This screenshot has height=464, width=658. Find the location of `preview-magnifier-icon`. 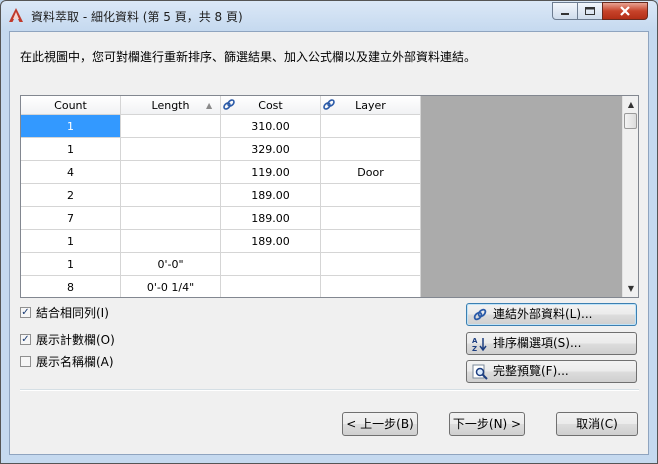

preview-magnifier-icon is located at coordinates (480, 372).